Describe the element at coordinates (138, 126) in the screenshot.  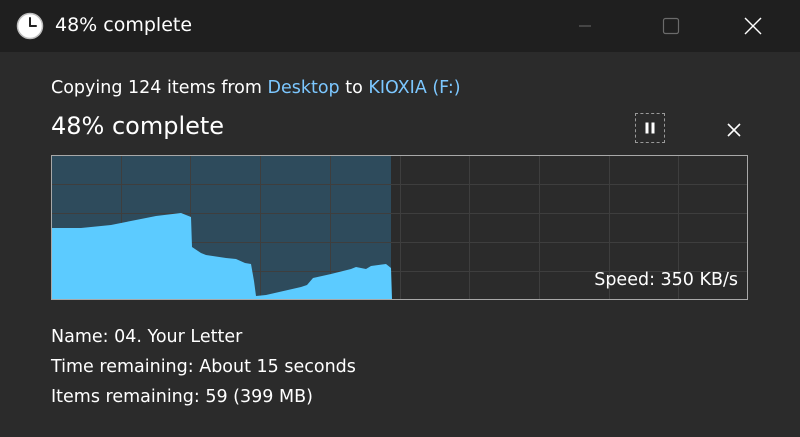
I see `progress-label: 48% complete` at that location.